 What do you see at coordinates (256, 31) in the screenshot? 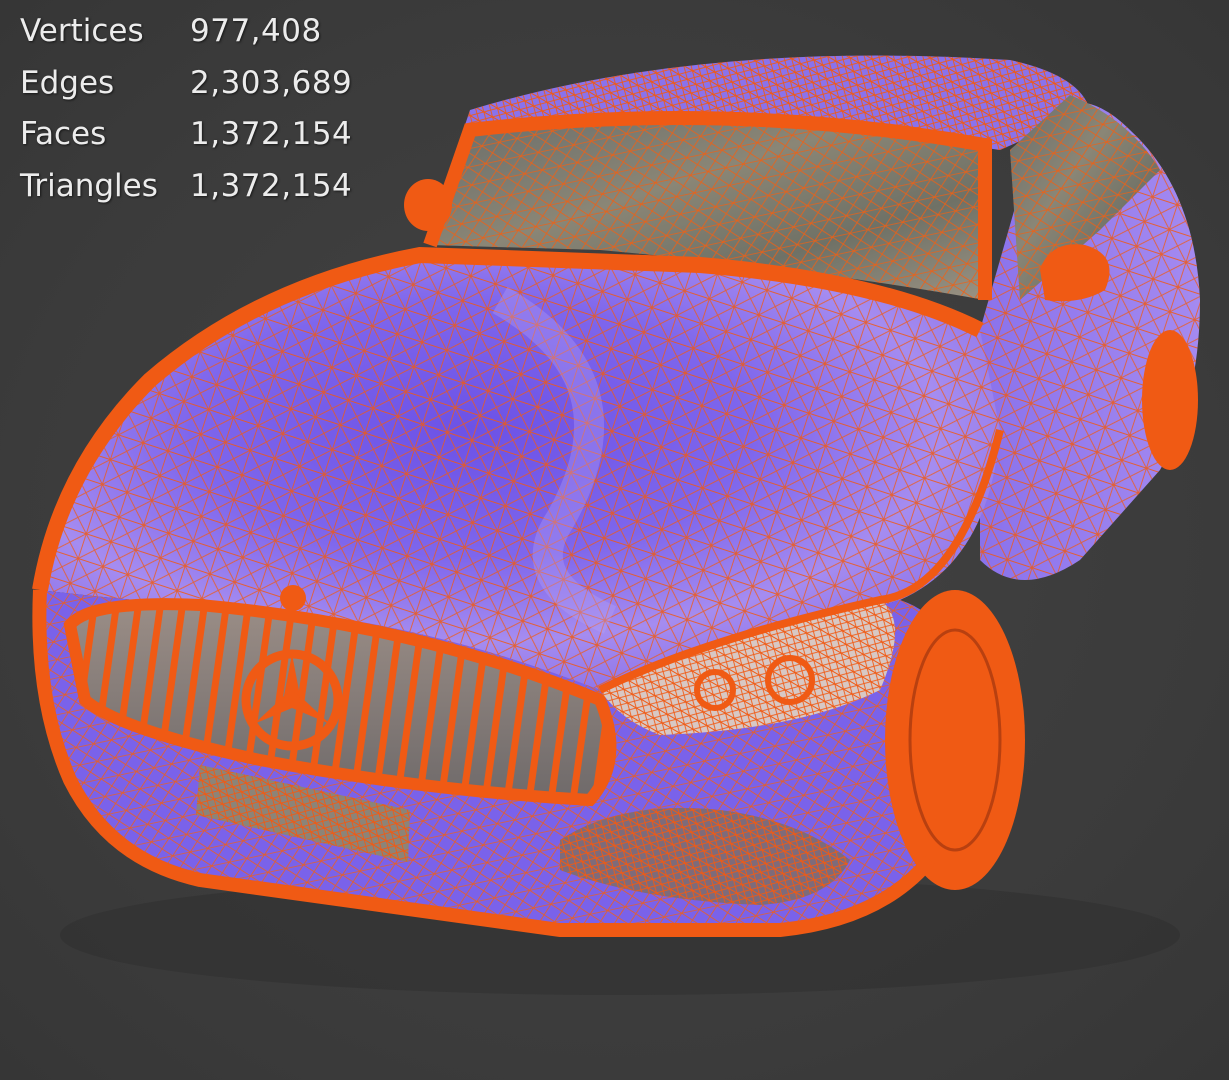
I see `stat-value: 977,408` at bounding box center [256, 31].